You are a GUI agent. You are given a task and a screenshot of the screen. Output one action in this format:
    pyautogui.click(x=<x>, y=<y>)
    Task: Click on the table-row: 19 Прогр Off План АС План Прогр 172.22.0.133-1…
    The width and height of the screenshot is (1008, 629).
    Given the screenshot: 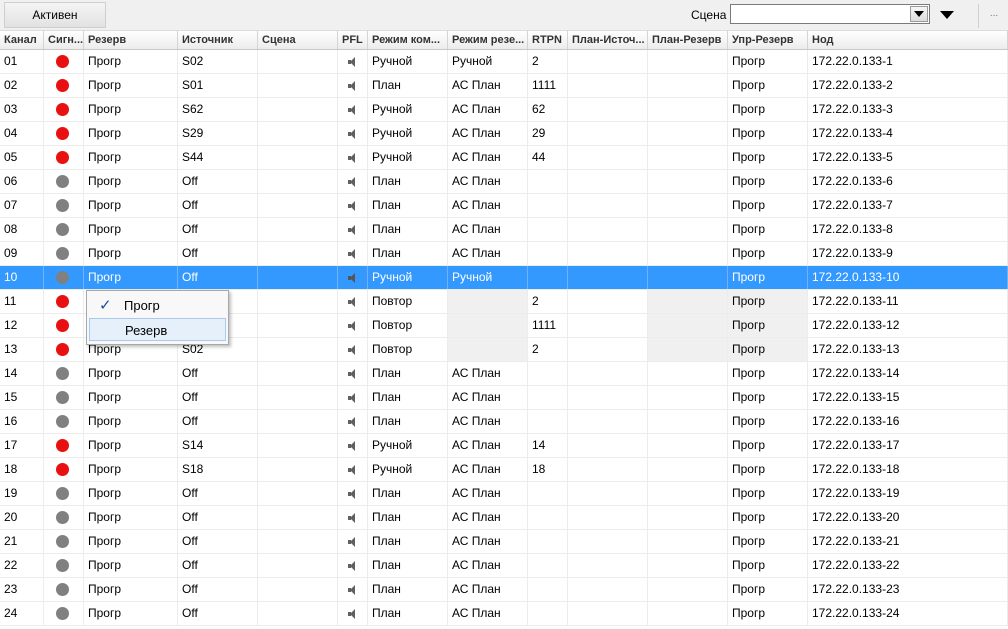 What is the action you would take?
    pyautogui.click(x=504, y=494)
    